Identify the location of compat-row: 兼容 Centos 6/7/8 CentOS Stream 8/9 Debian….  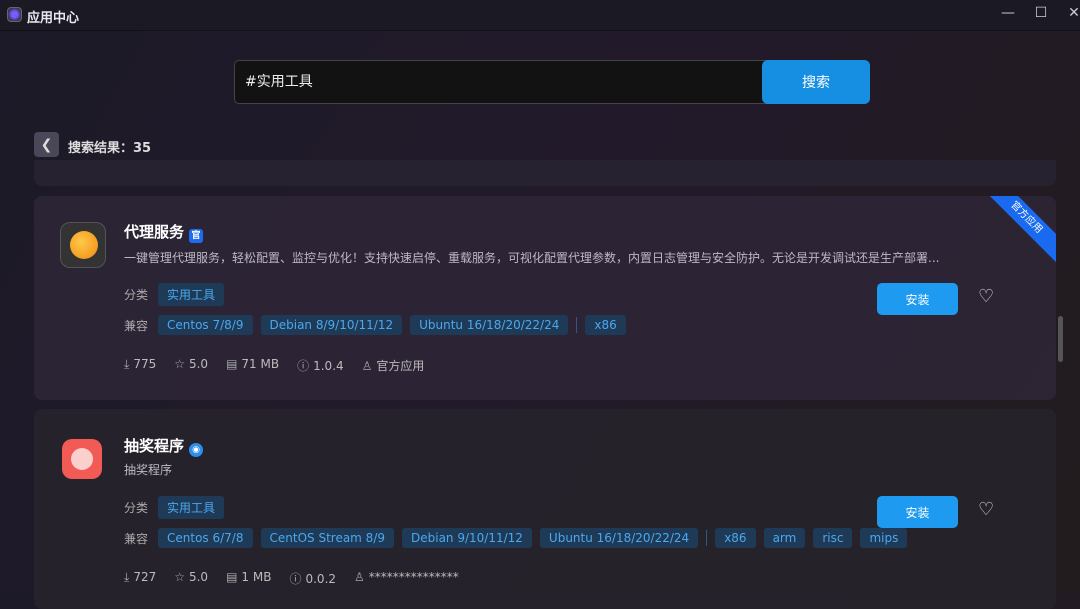
(516, 538).